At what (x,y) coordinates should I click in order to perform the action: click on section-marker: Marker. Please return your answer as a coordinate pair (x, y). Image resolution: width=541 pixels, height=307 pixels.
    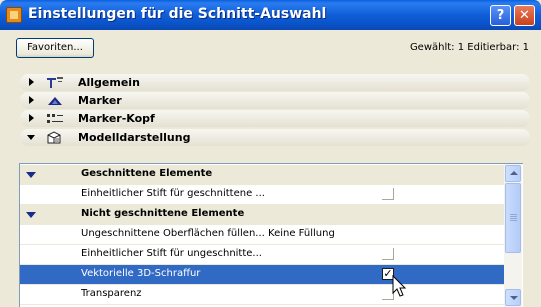
    Looking at the image, I should click on (275, 100).